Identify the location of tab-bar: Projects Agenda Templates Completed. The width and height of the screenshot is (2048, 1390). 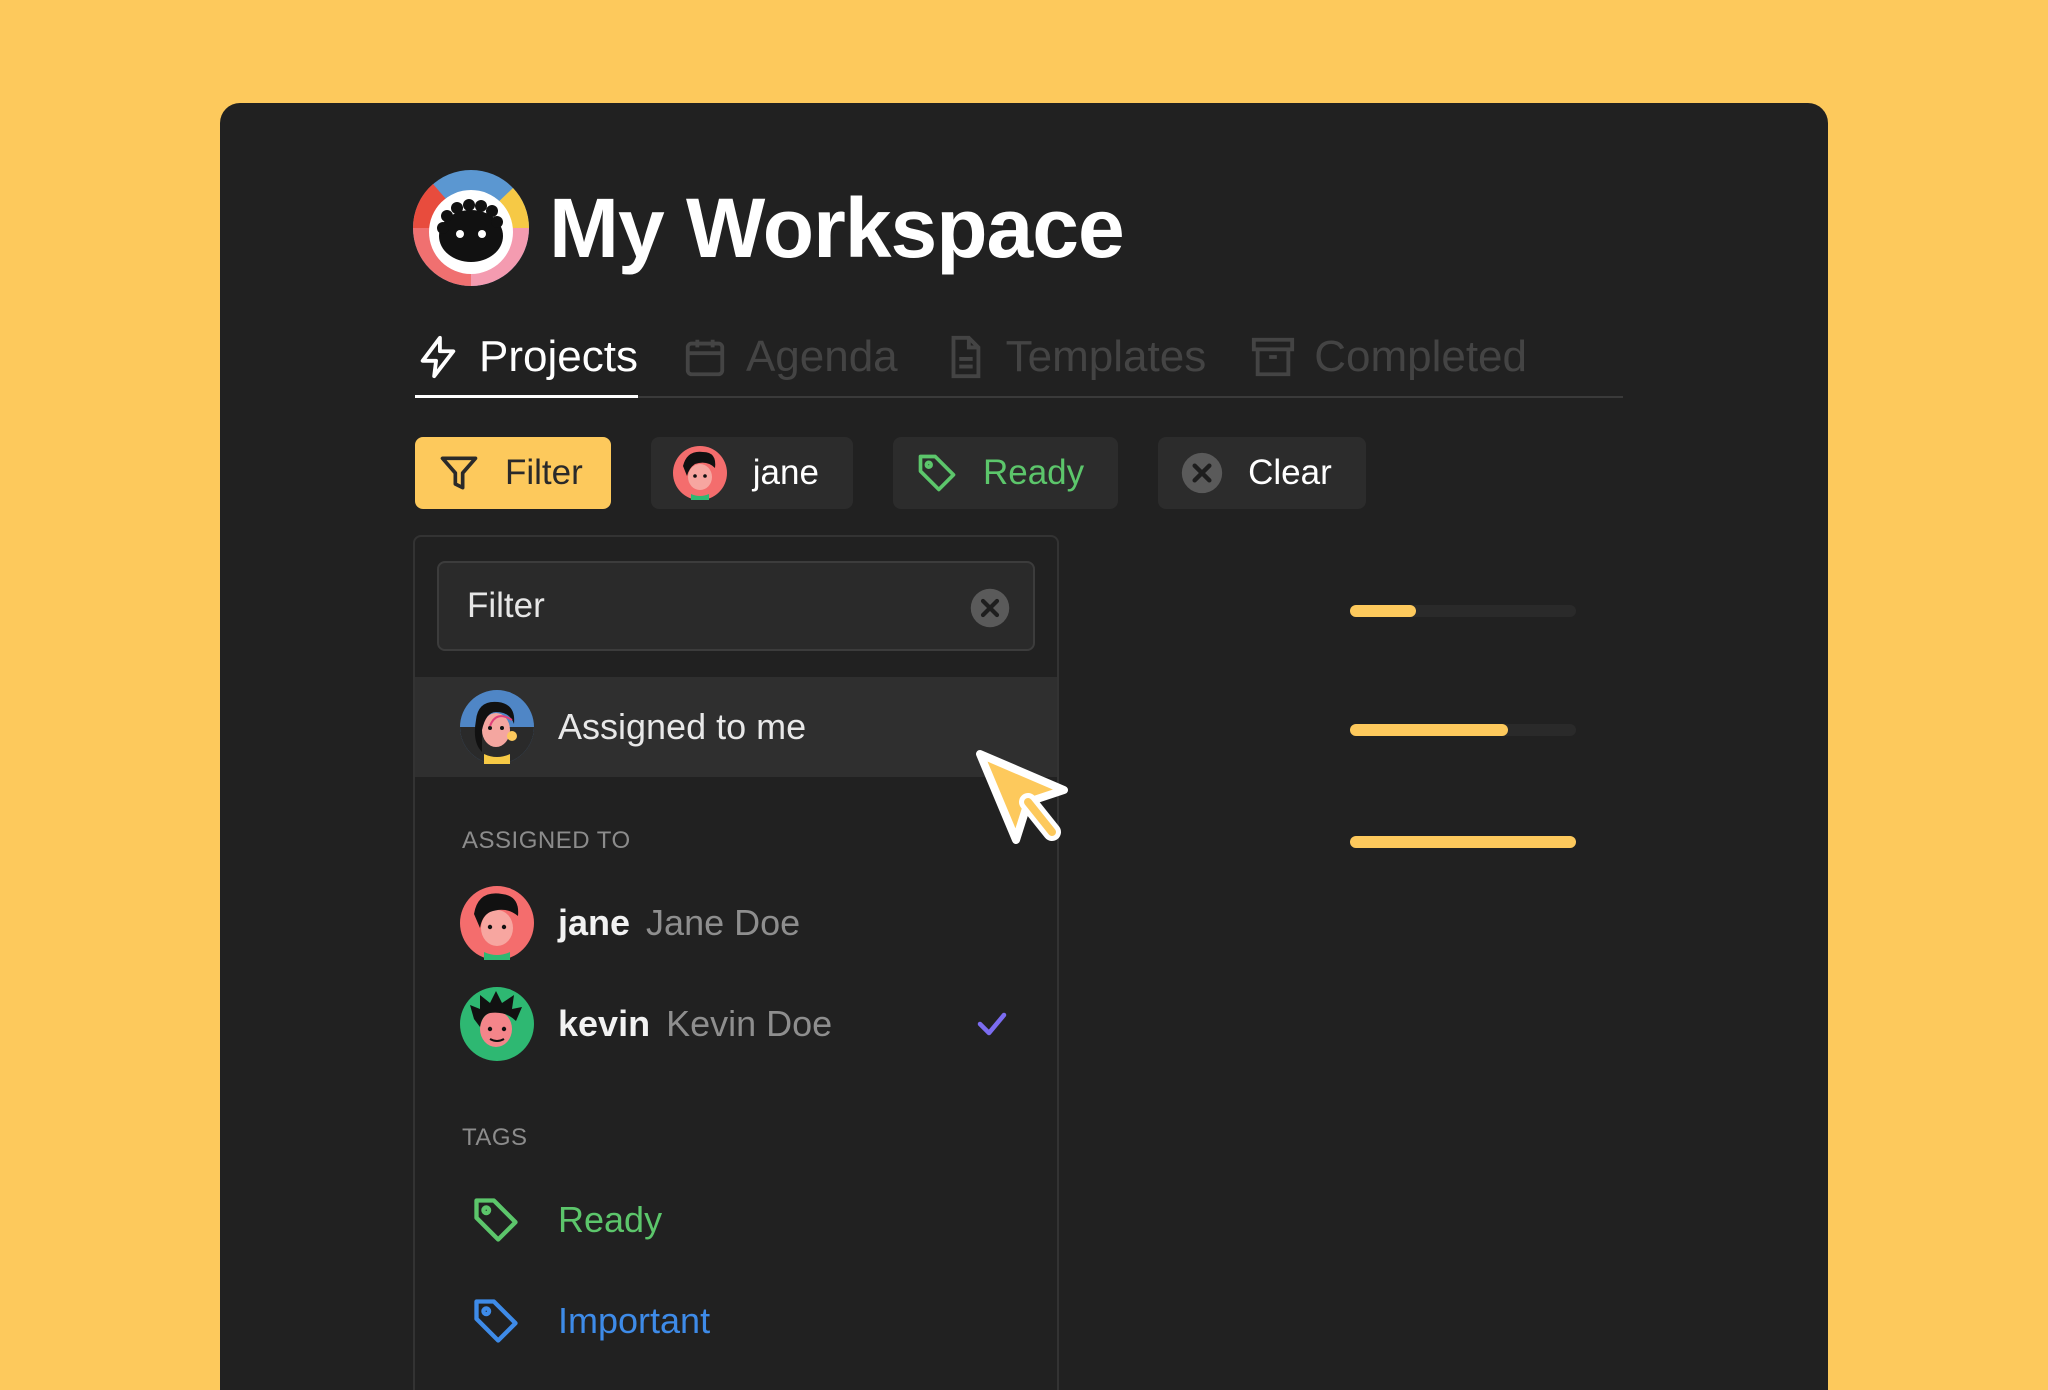
(1019, 358).